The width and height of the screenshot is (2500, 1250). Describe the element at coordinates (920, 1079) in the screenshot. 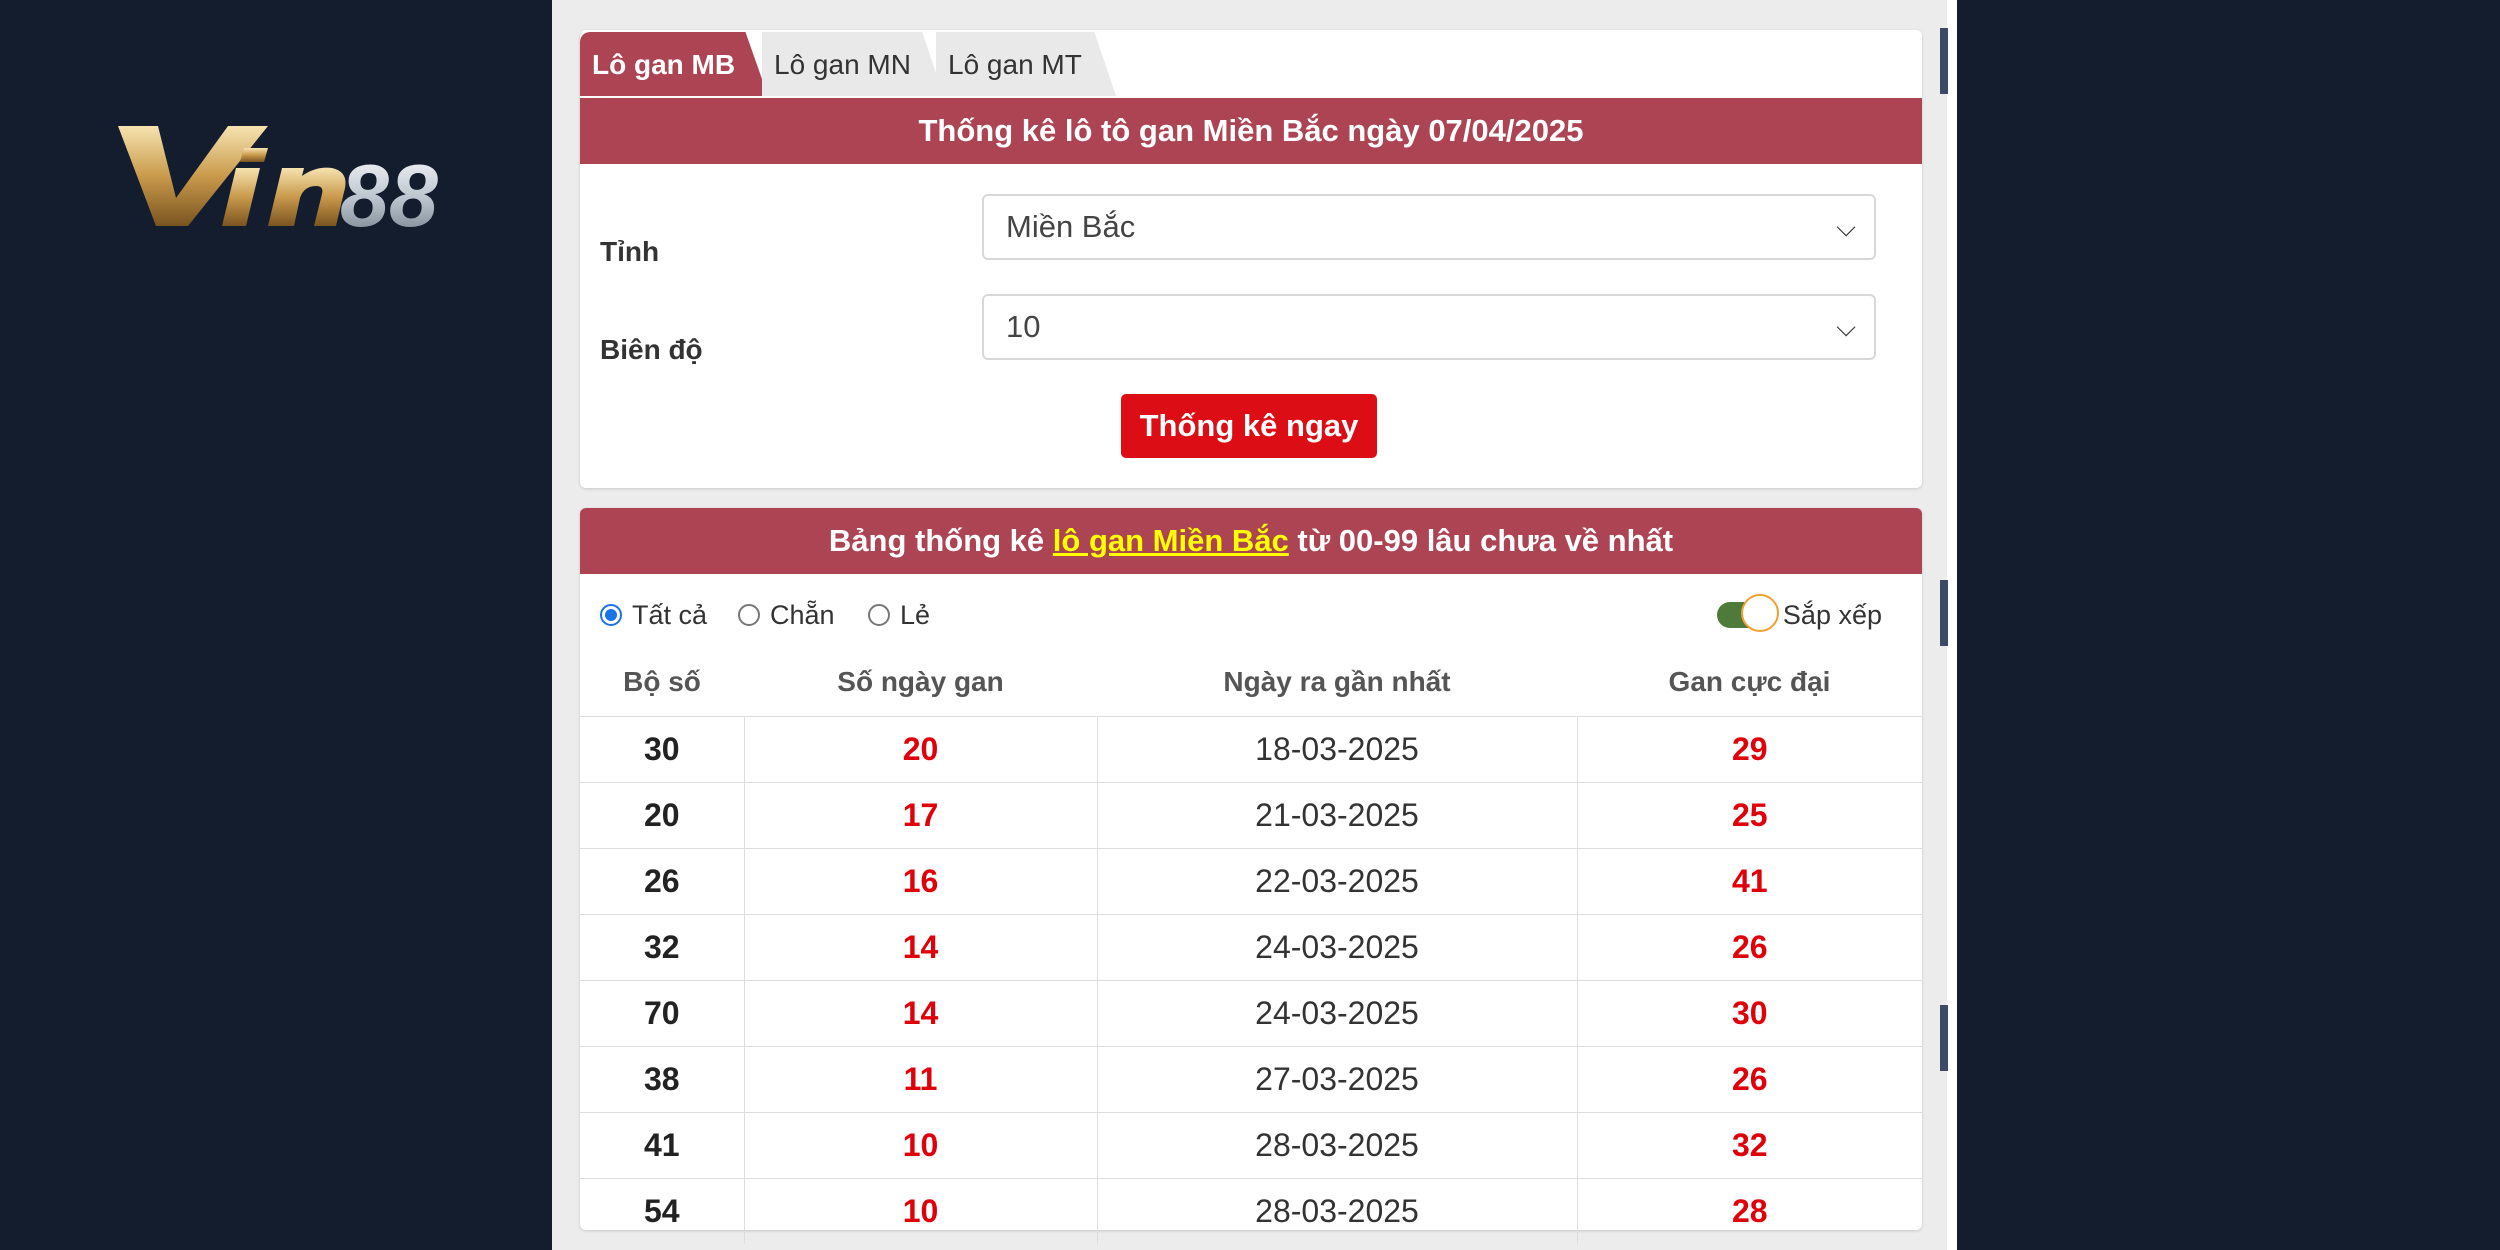

I see `days-cell: 11` at that location.